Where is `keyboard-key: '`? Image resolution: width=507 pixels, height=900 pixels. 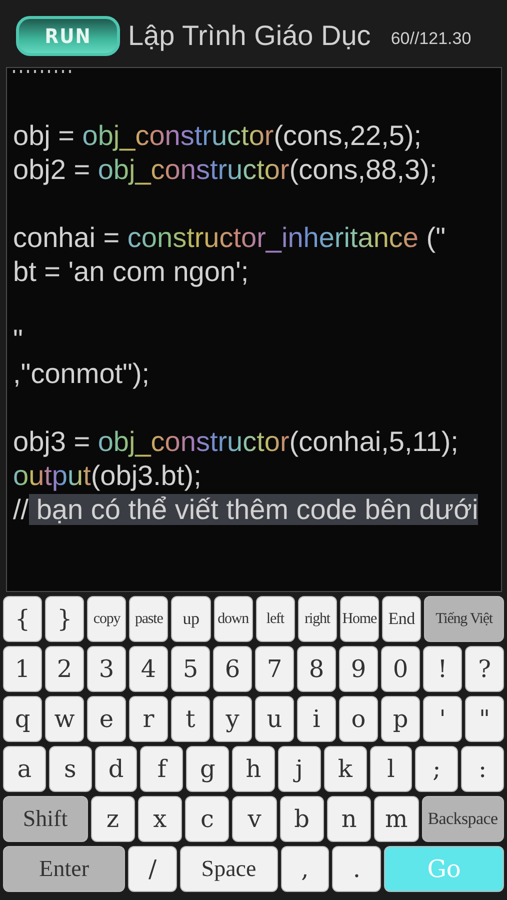 keyboard-key: ' is located at coordinates (442, 719).